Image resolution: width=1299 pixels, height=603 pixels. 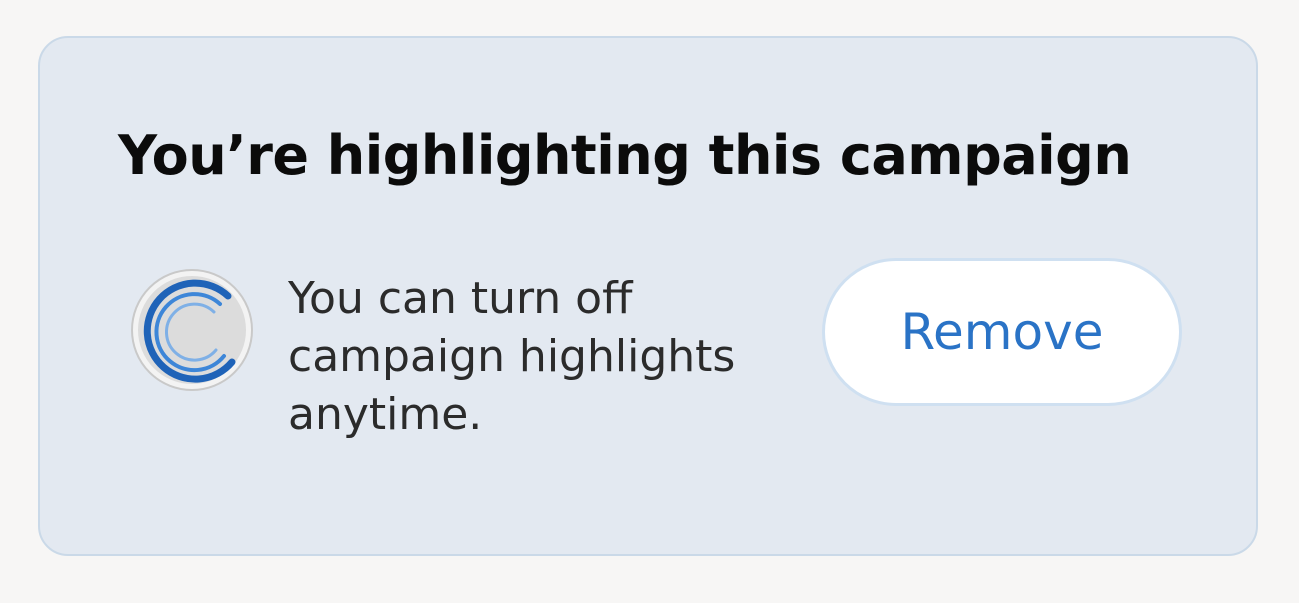 I want to click on loading-spinner-icon, so click(x=192, y=330).